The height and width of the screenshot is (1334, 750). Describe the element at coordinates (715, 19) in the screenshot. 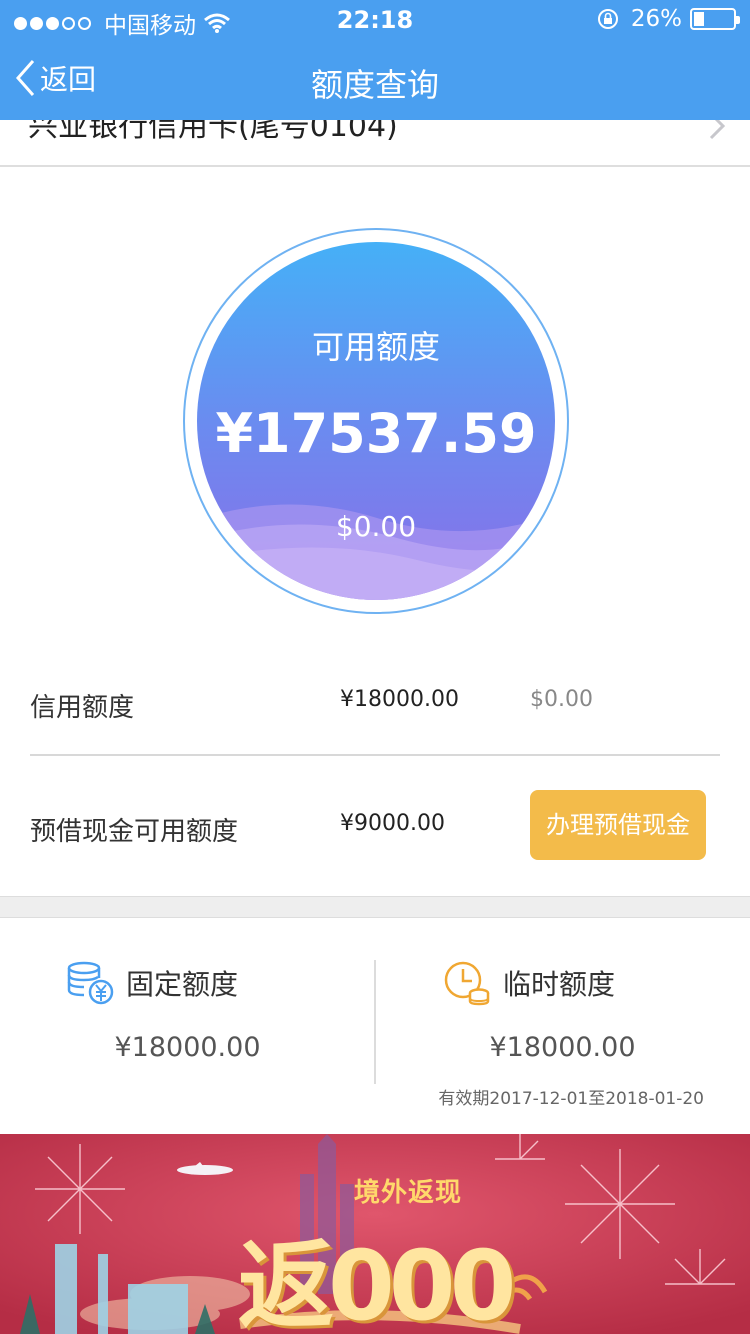

I see `battery-icon` at that location.